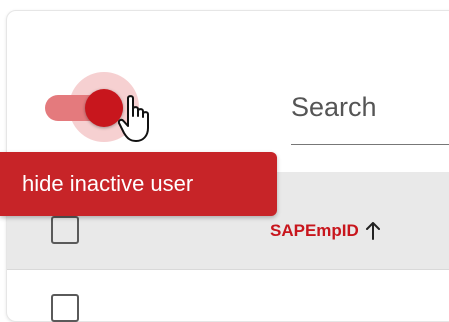 The image size is (449, 322). What do you see at coordinates (370, 107) in the screenshot?
I see `search-input` at bounding box center [370, 107].